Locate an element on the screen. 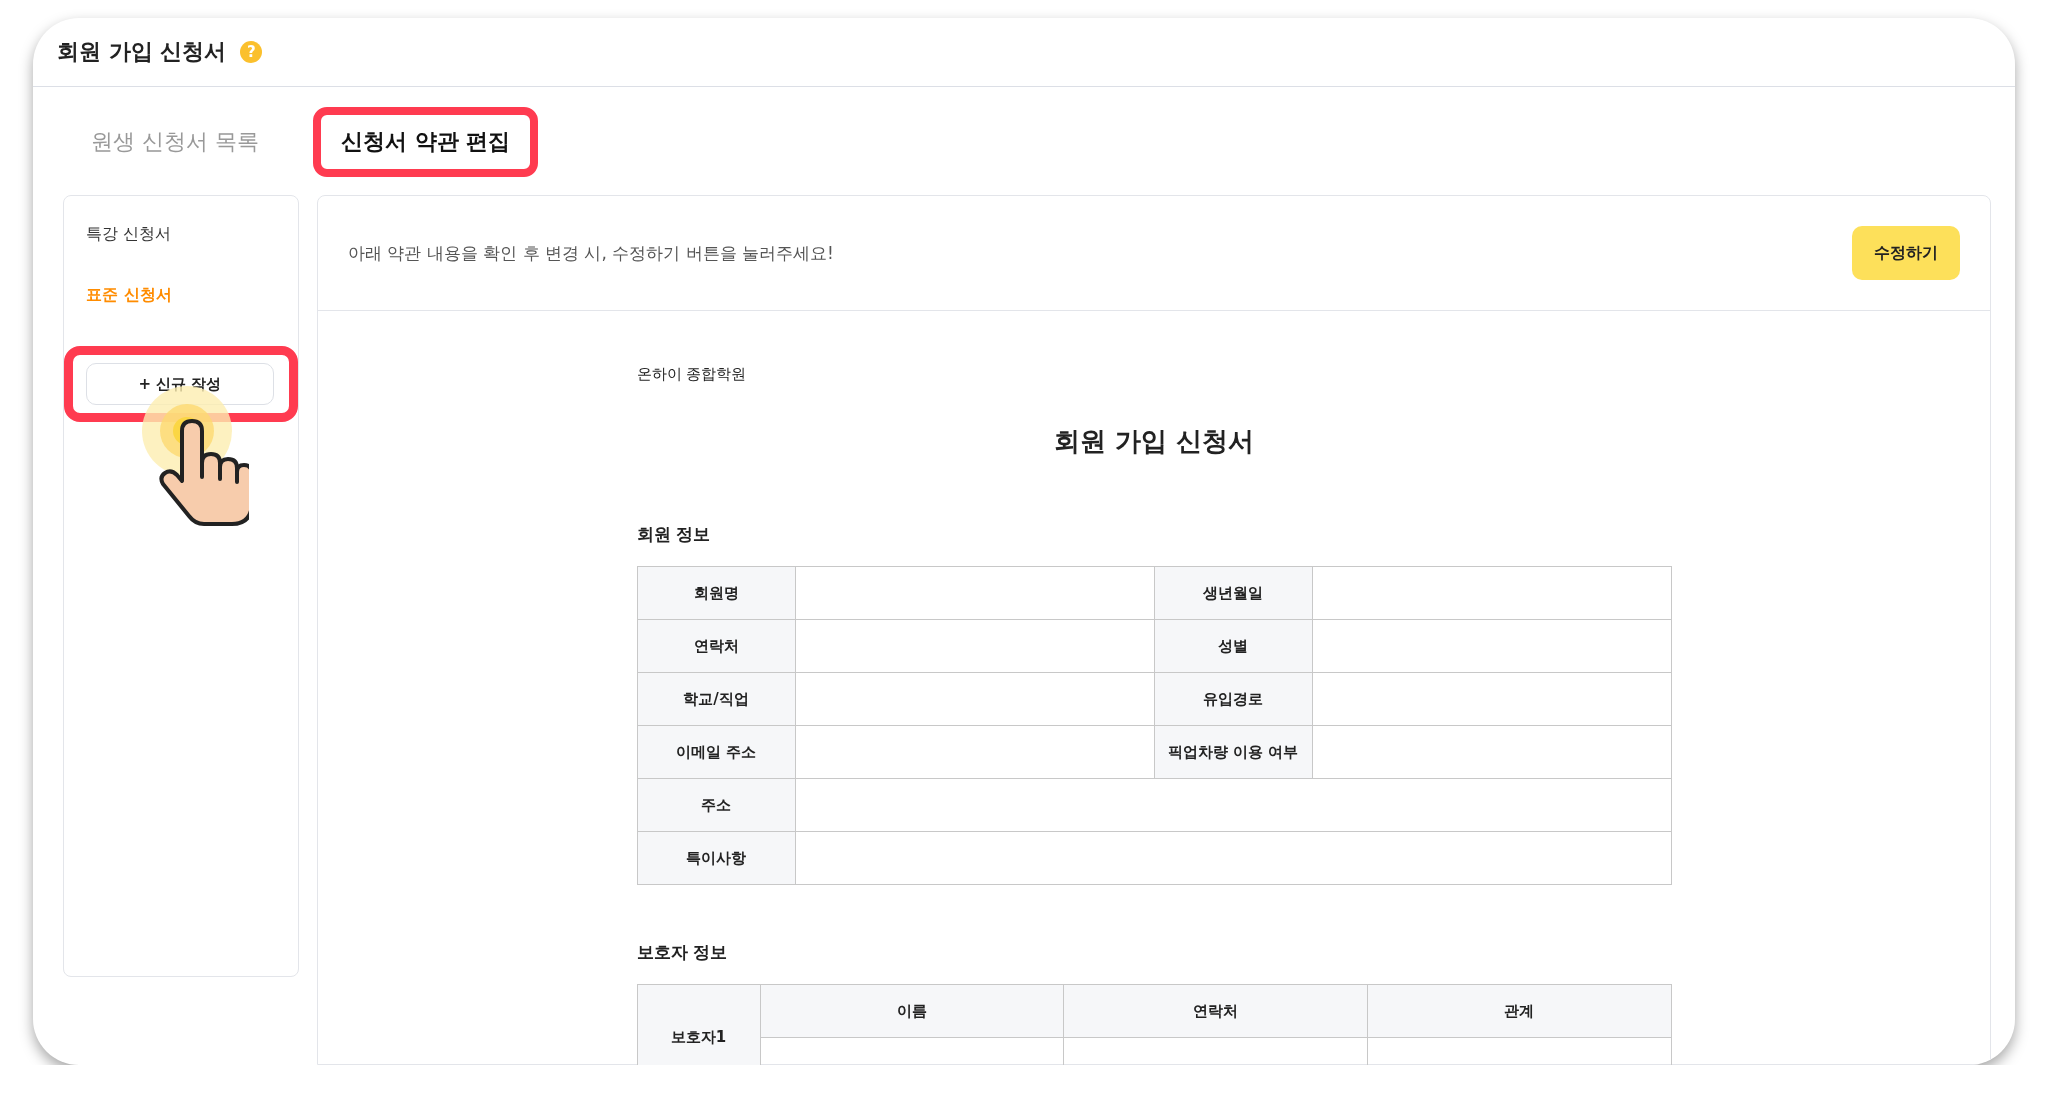 The width and height of the screenshot is (2048, 1117). field-label: 회원명 is located at coordinates (716, 593).